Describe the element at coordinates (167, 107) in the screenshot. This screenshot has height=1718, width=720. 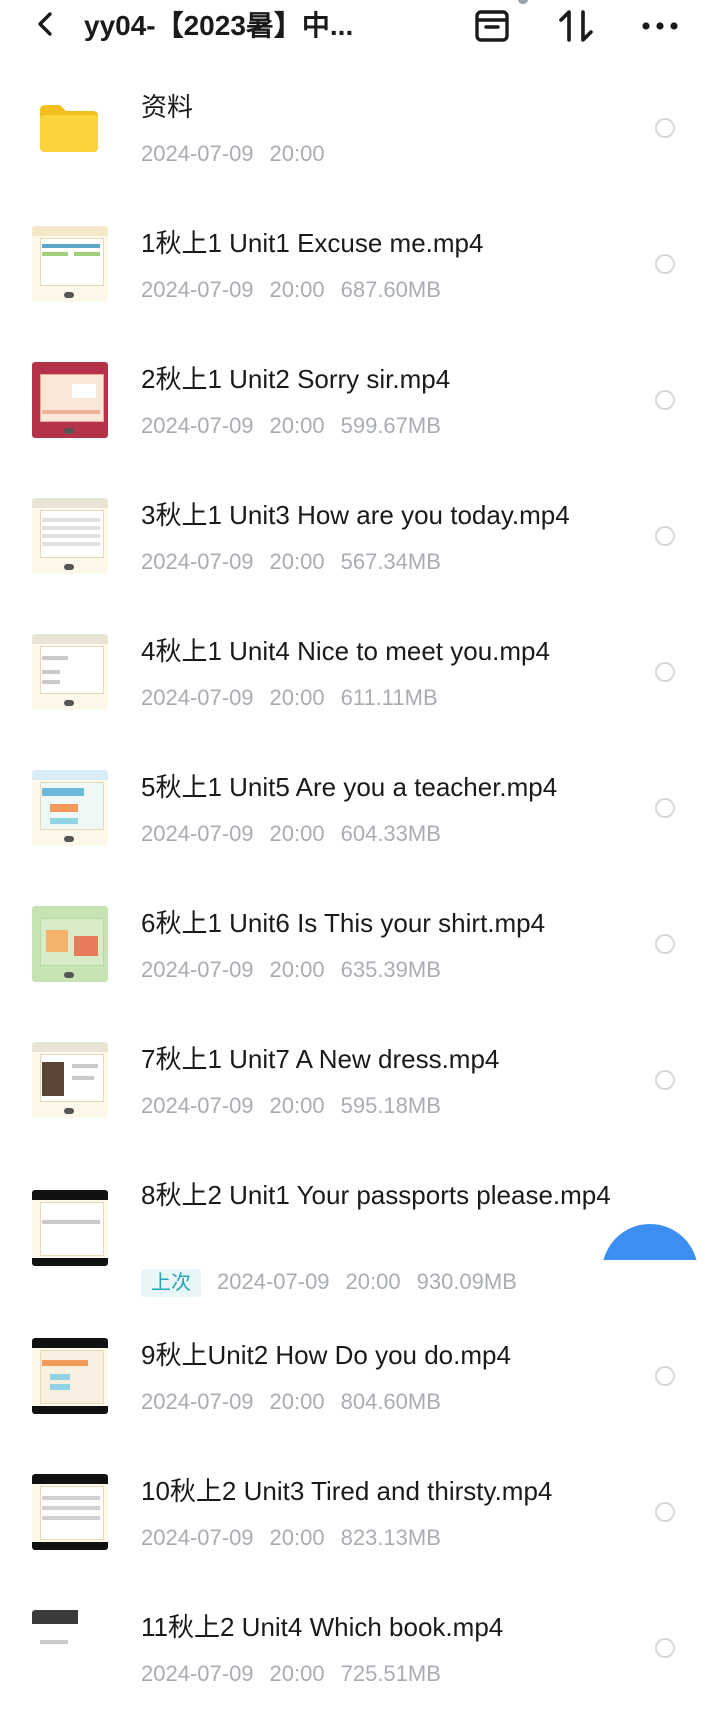
I see `file-name: 资料` at that location.